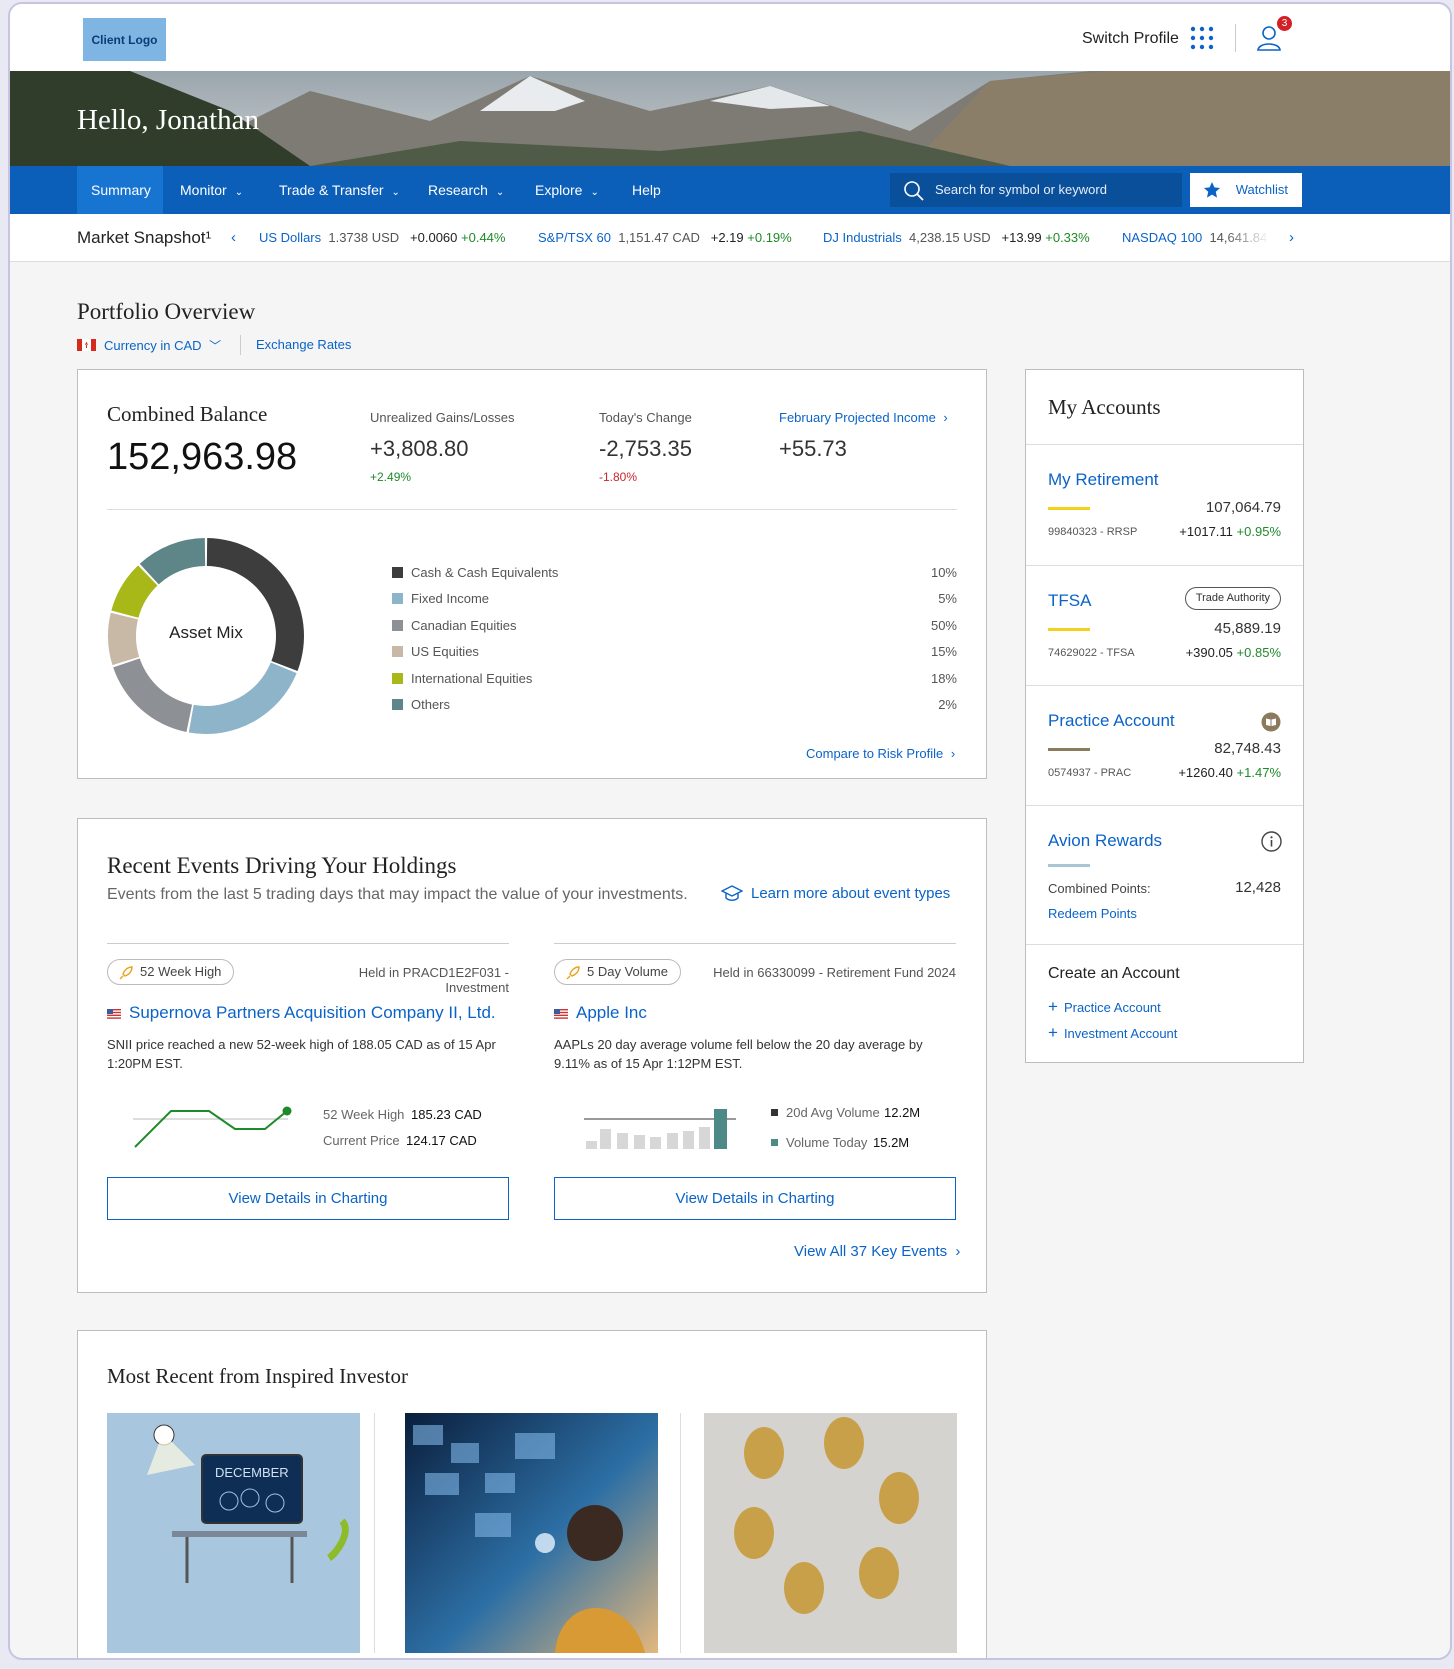  I want to click on legend-label: International Equities, so click(472, 678).